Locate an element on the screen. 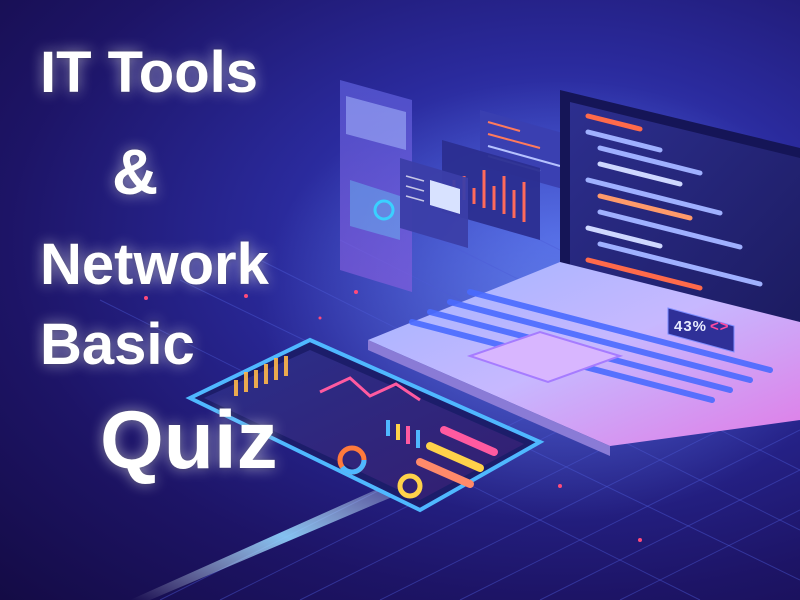  title-line-quiz: Quiz is located at coordinates (189, 440).